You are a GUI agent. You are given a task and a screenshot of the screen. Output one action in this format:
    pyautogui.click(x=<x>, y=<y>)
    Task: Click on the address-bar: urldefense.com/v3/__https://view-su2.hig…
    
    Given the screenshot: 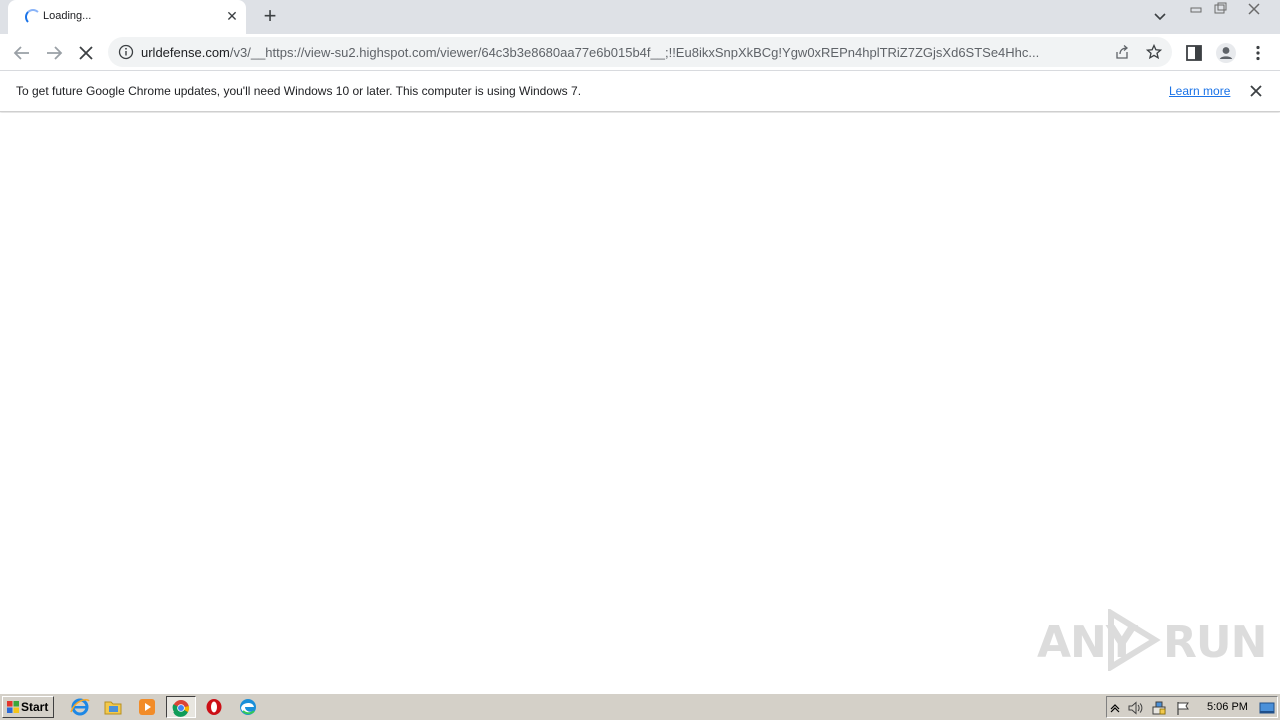 What is the action you would take?
    pyautogui.click(x=640, y=52)
    